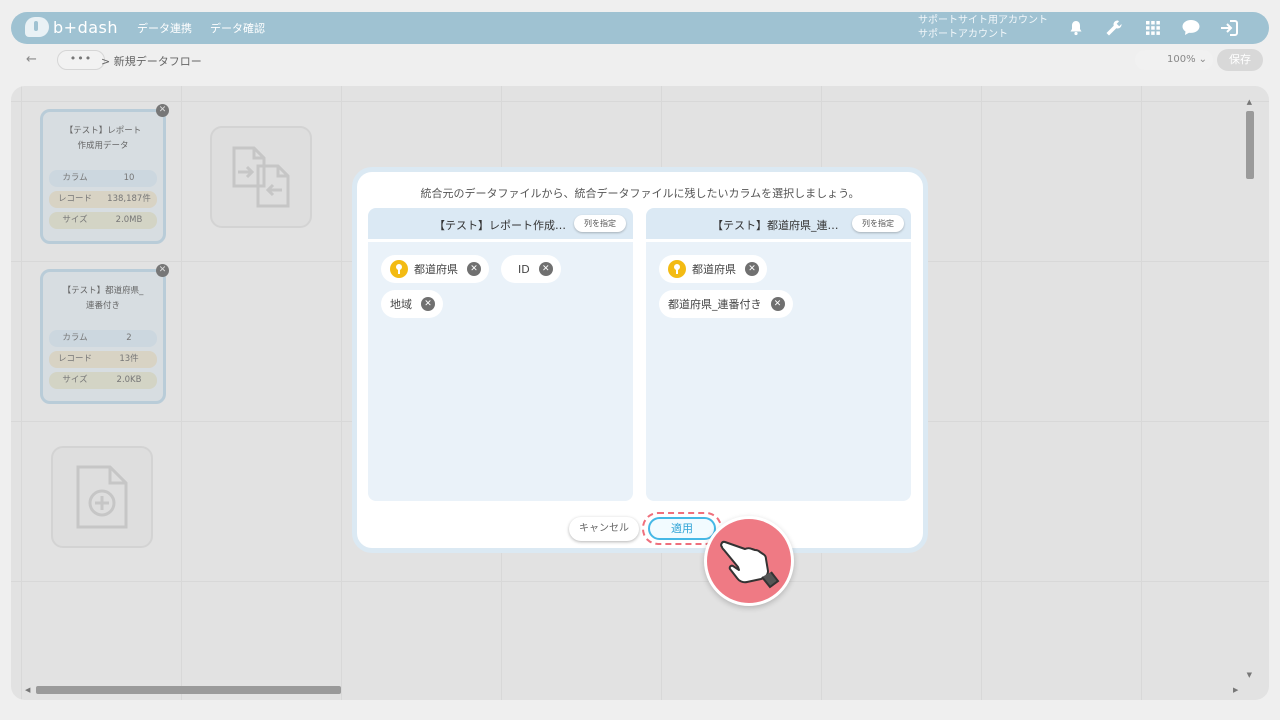 The width and height of the screenshot is (1280, 720). I want to click on panel-header: 【テスト】レポート作成… 列を指定, so click(500, 223).